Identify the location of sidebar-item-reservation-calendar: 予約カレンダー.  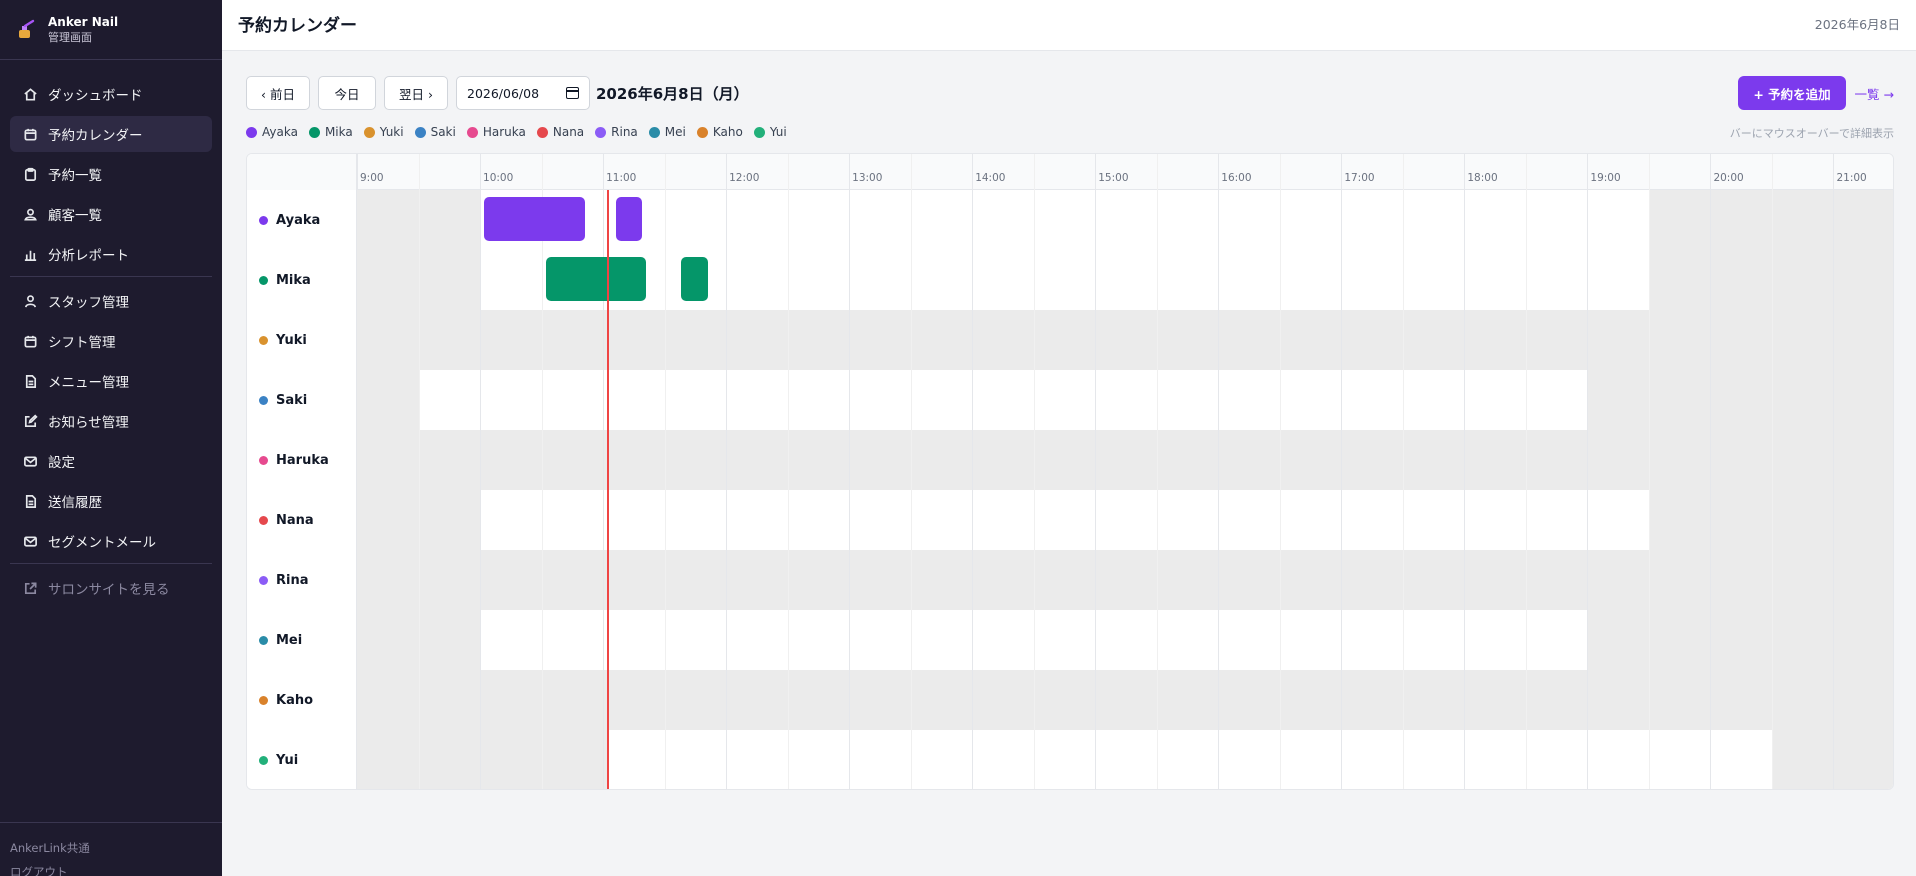
(111, 134).